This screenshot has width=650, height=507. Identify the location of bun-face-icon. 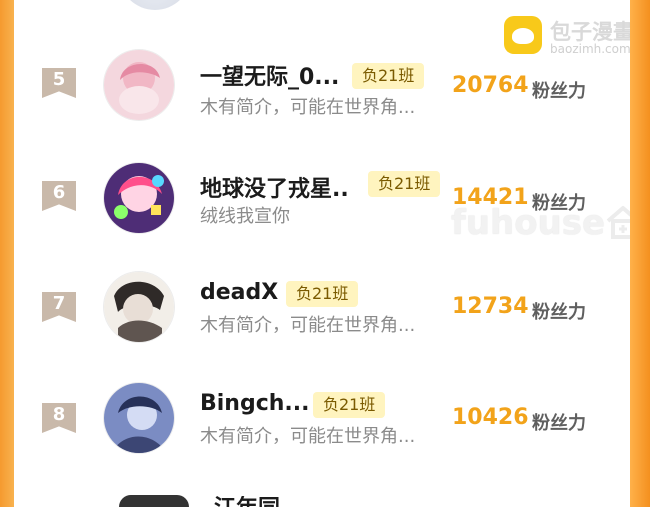
(523, 36).